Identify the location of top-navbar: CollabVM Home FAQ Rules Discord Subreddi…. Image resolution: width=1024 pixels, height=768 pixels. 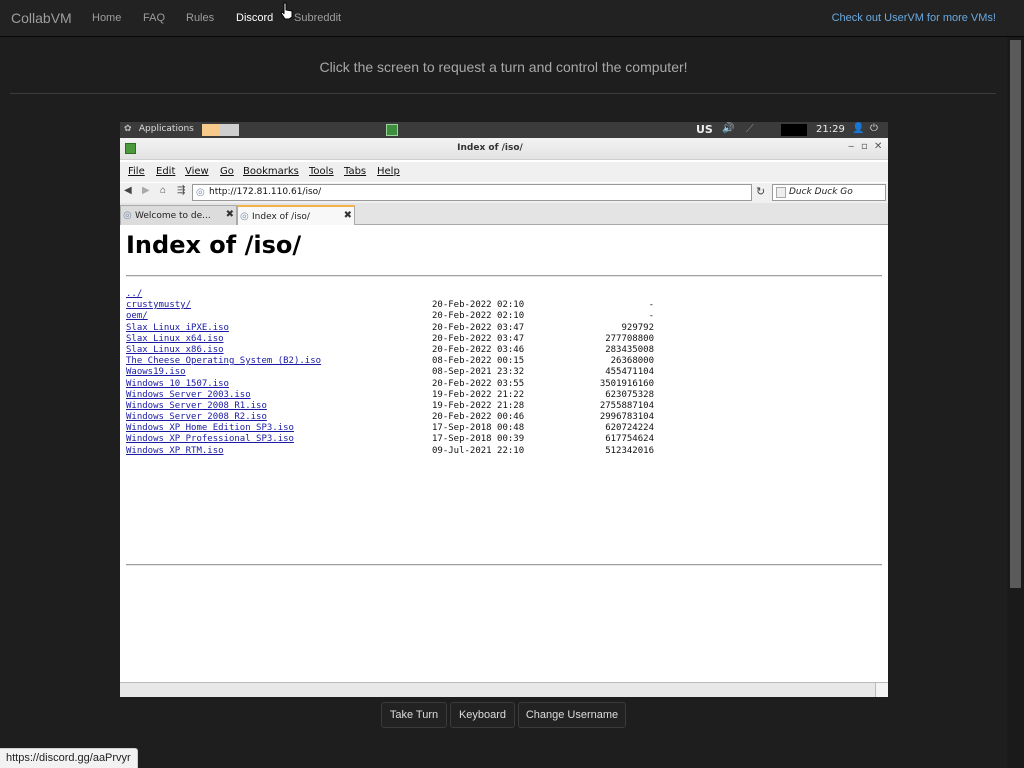
(512, 18).